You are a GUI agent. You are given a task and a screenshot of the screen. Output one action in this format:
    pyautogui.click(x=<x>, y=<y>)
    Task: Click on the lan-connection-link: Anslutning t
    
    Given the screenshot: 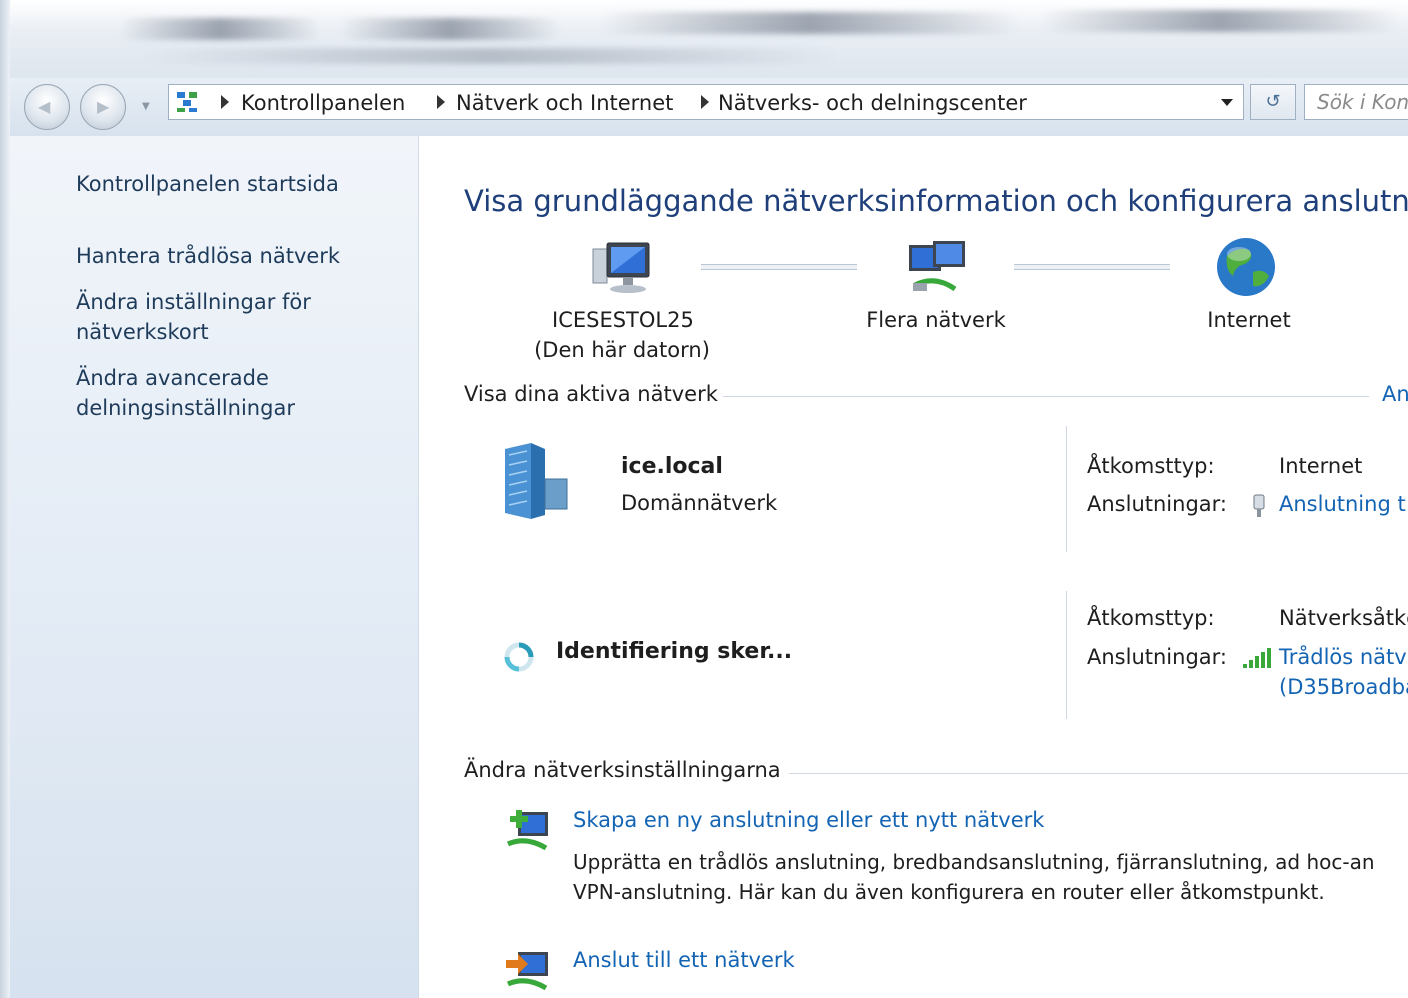 What is the action you would take?
    pyautogui.click(x=1342, y=504)
    